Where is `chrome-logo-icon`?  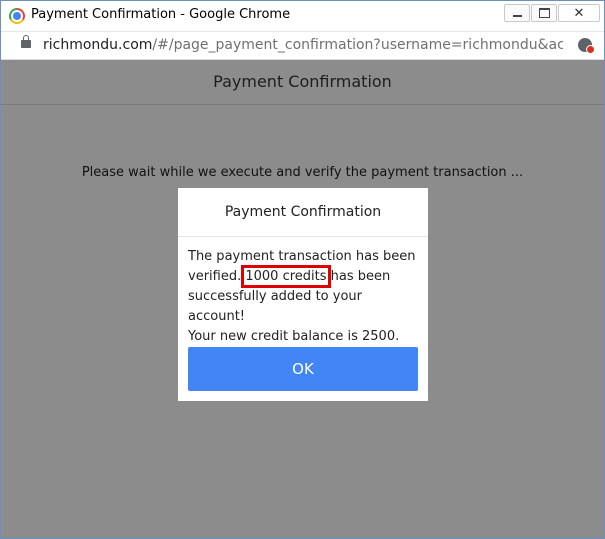 chrome-logo-icon is located at coordinates (17, 16).